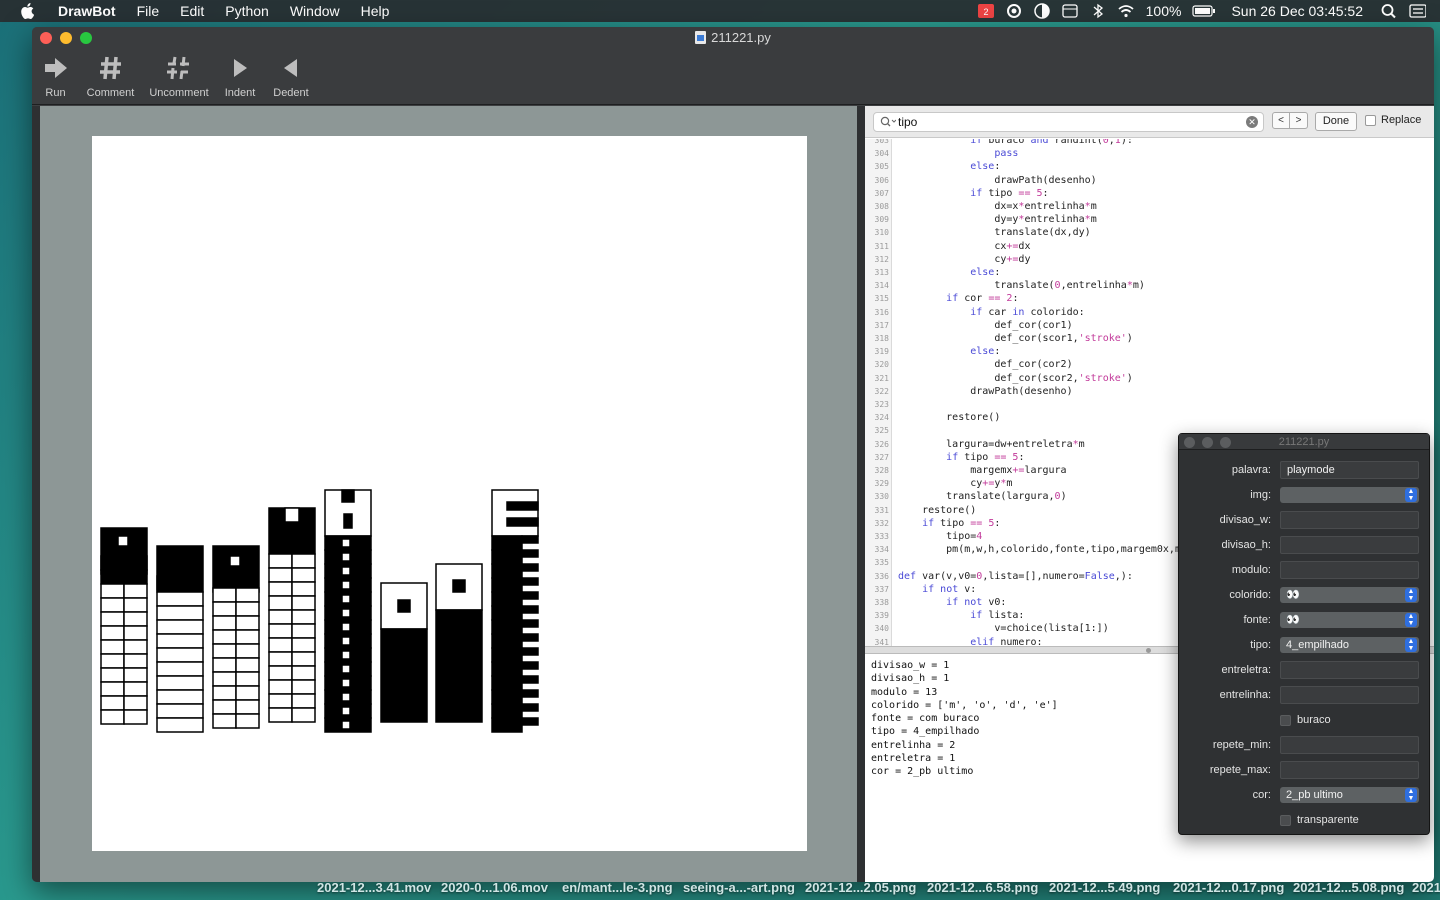 The height and width of the screenshot is (900, 1440). I want to click on desktop-file: en/mant...le-3.png, so click(617, 887).